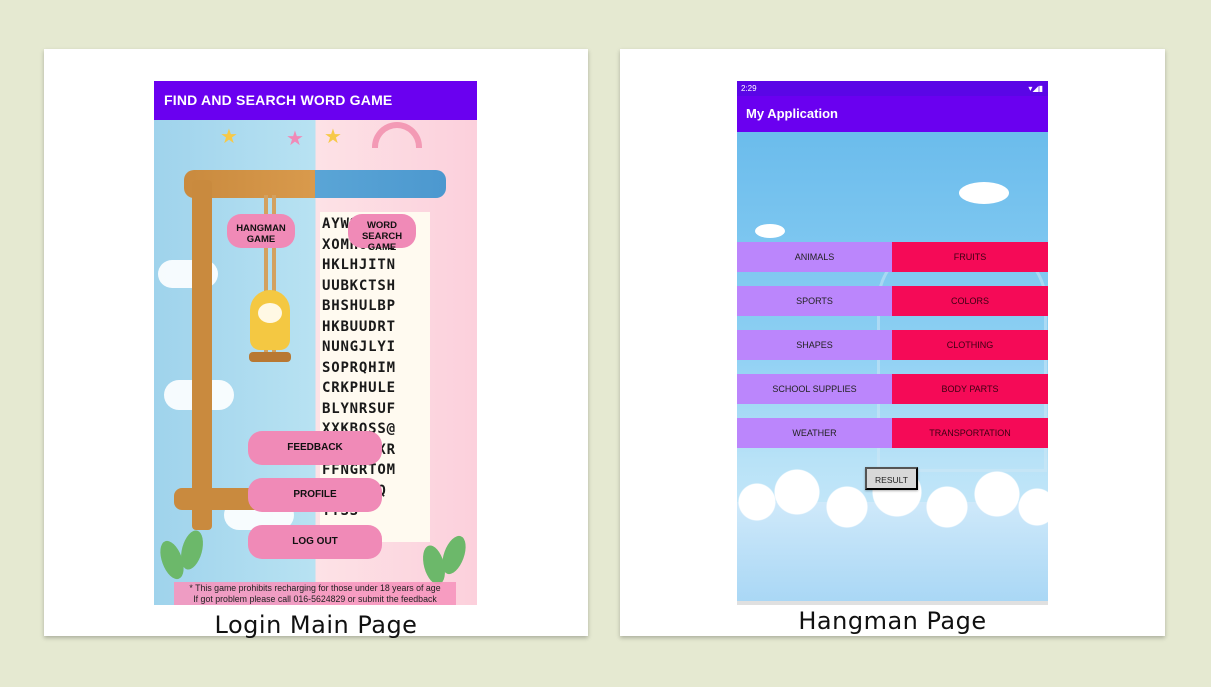  I want to click on hangman-game-button: HANGMAN GAME, so click(261, 231).